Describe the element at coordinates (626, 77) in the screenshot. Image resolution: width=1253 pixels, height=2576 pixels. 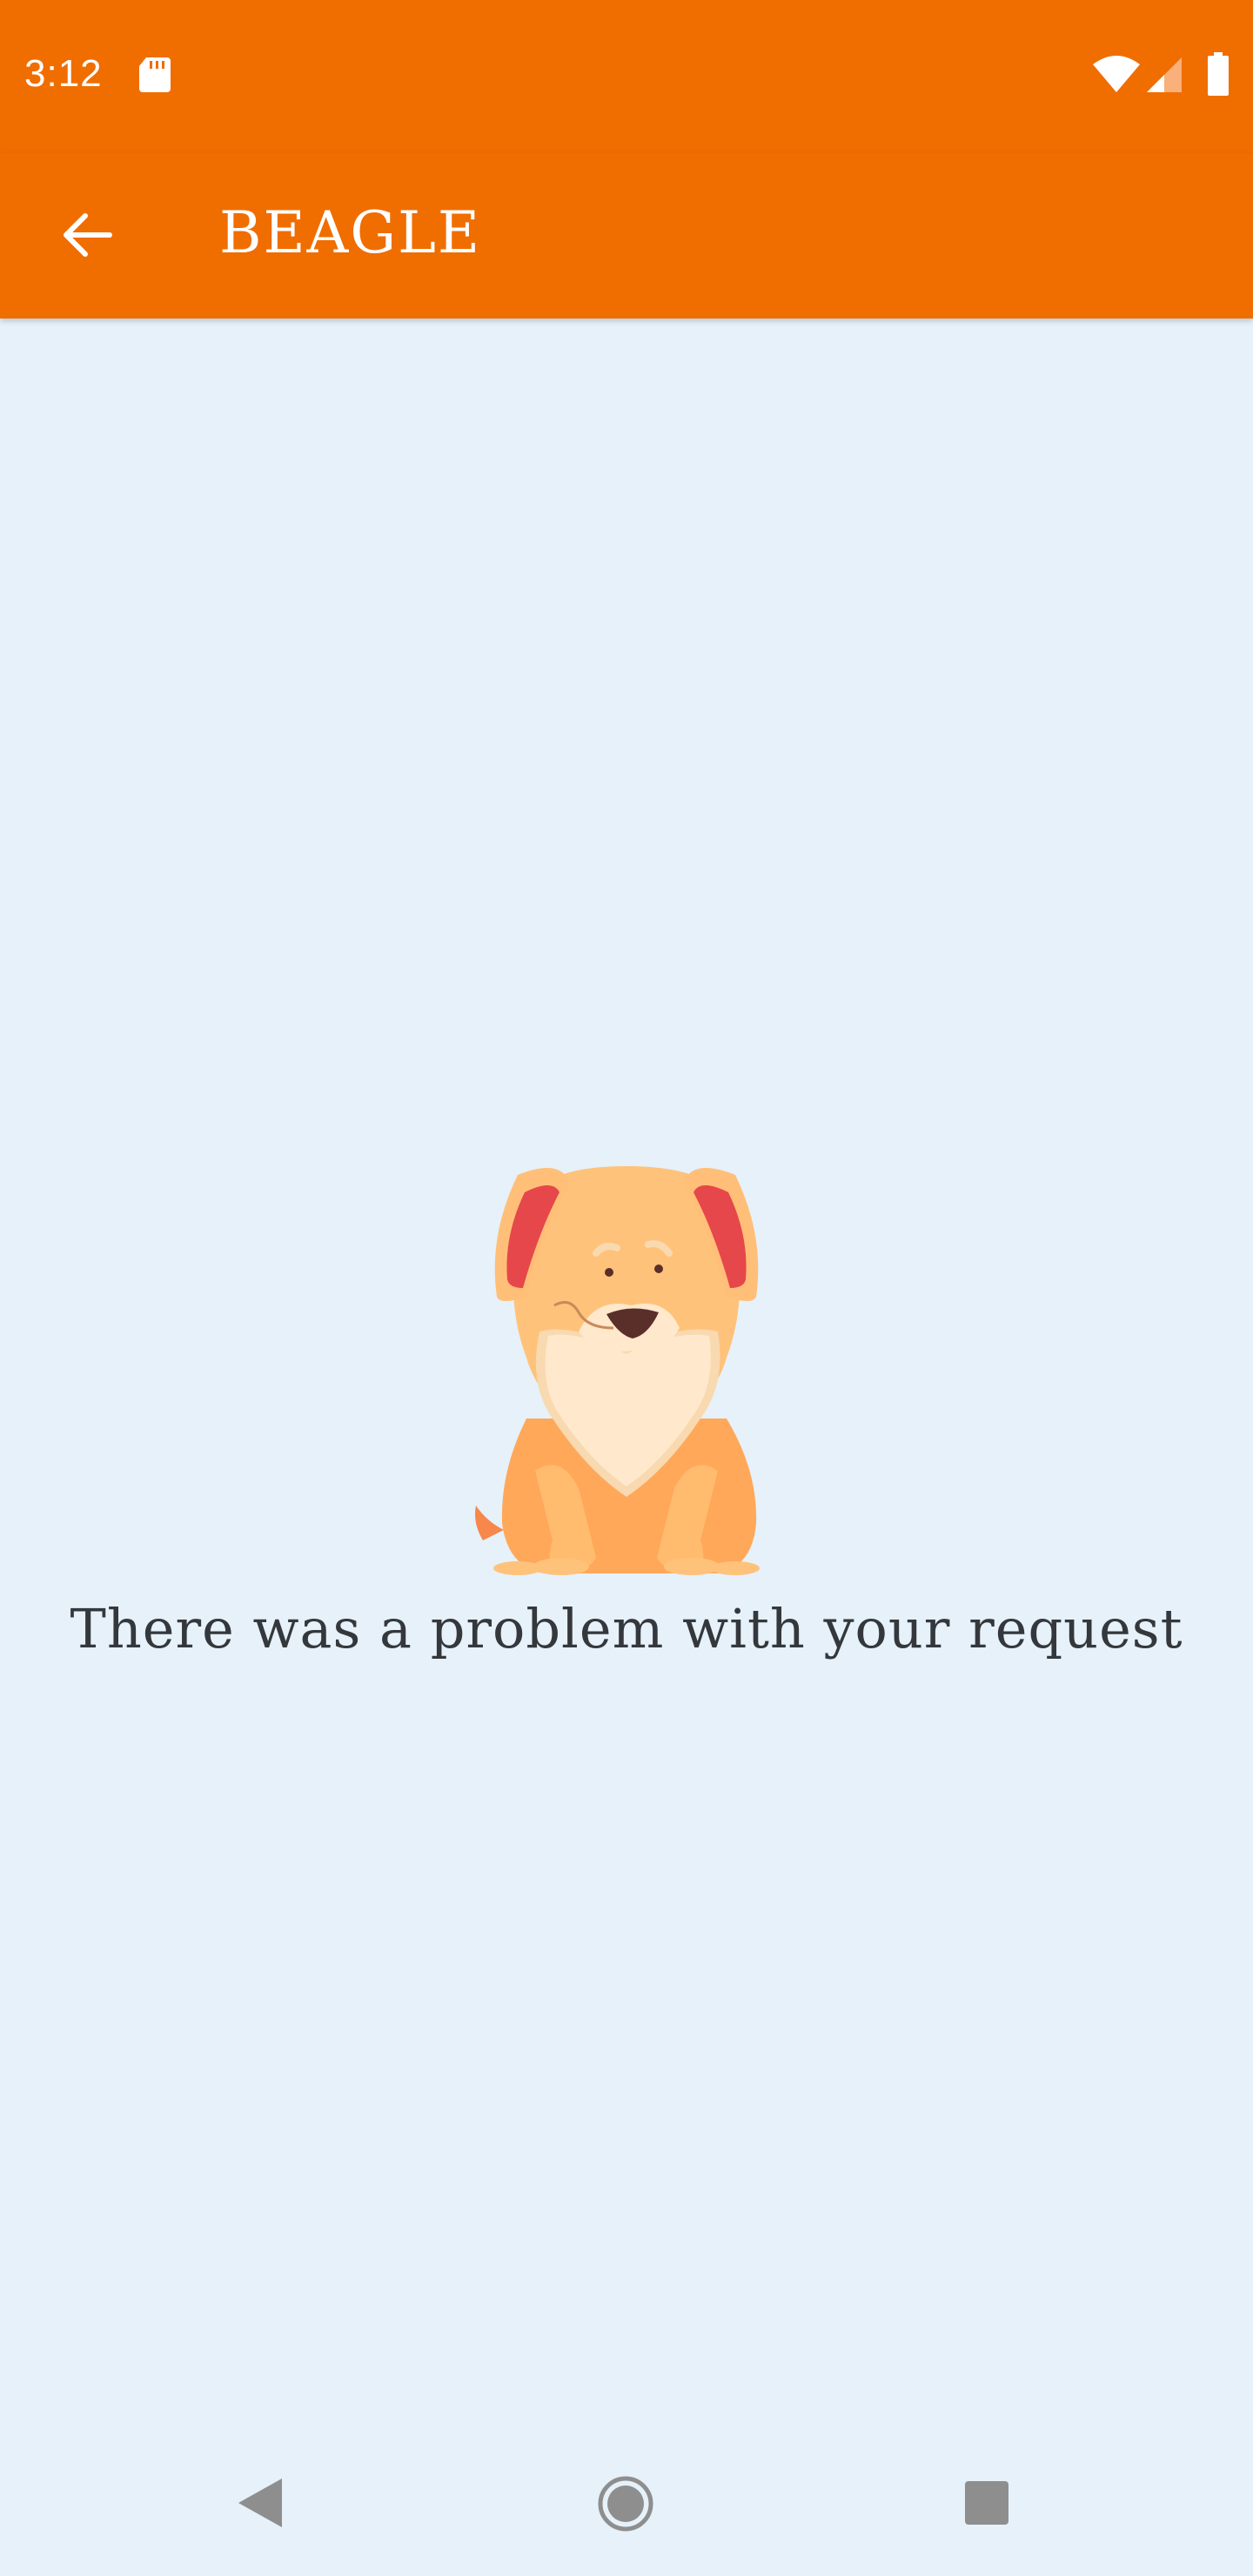
I see `status-bar: 3:12` at that location.